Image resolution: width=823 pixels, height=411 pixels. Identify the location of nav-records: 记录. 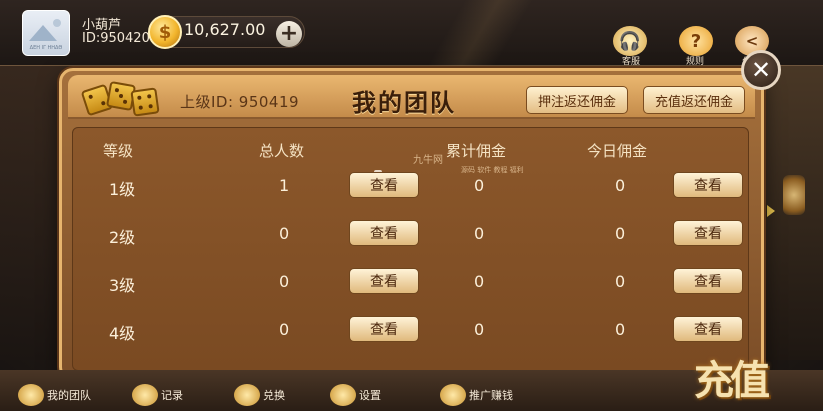
(157, 395).